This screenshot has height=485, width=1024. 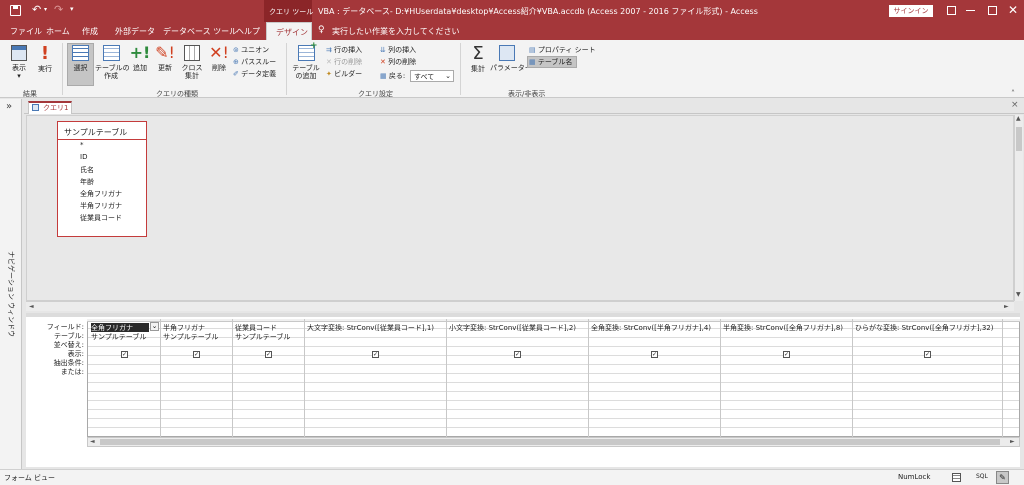 I want to click on grid-field-cell: 大文字変換: StrConv([従業員コード],1), so click(x=376, y=327).